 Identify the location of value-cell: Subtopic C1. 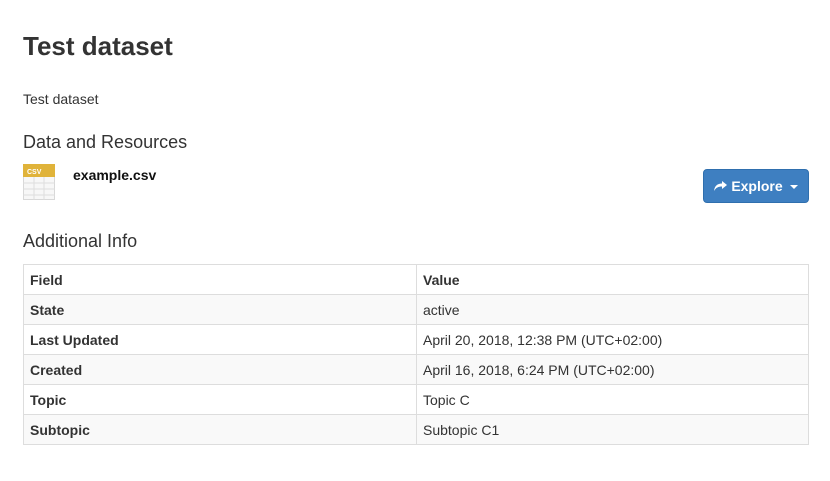
(612, 429).